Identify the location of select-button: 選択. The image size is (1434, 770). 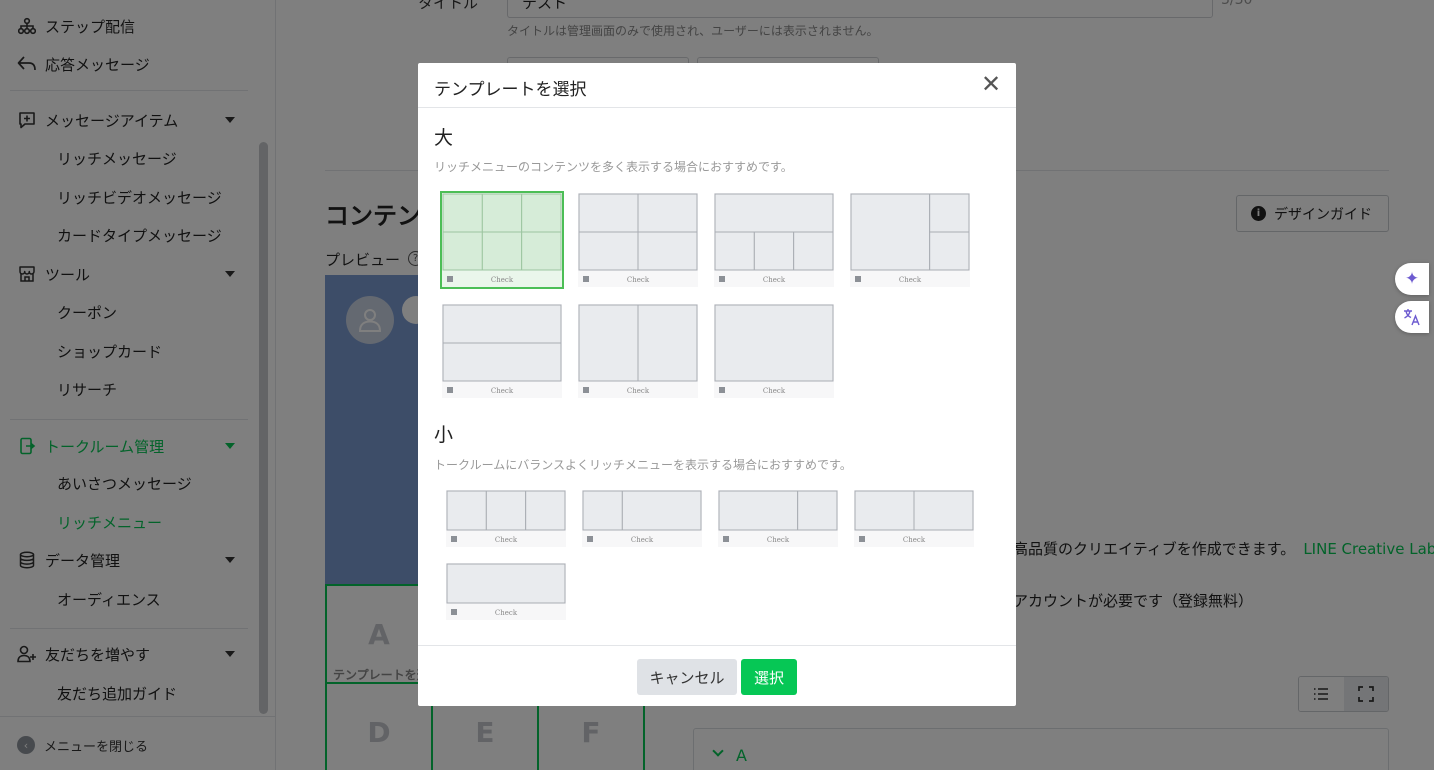
(769, 677).